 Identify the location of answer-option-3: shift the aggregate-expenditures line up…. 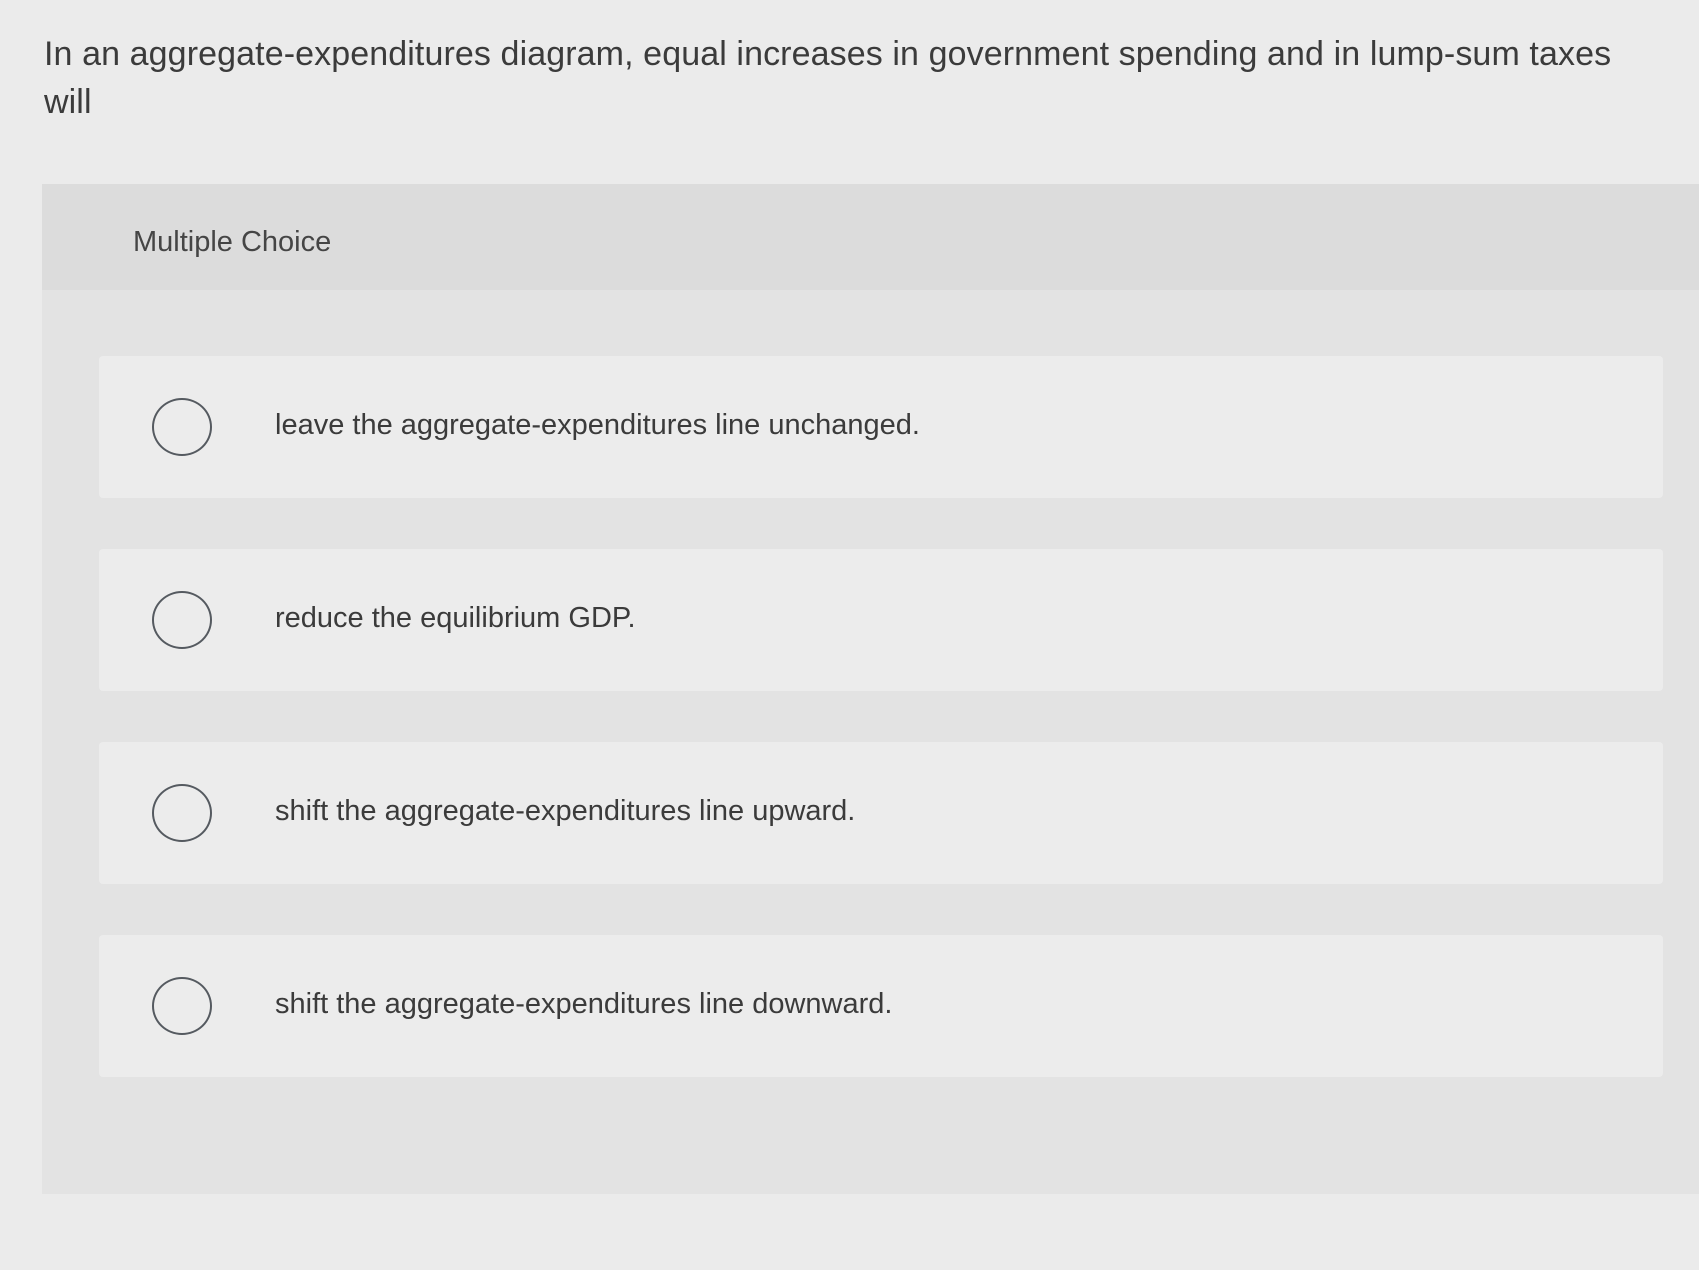
(881, 813).